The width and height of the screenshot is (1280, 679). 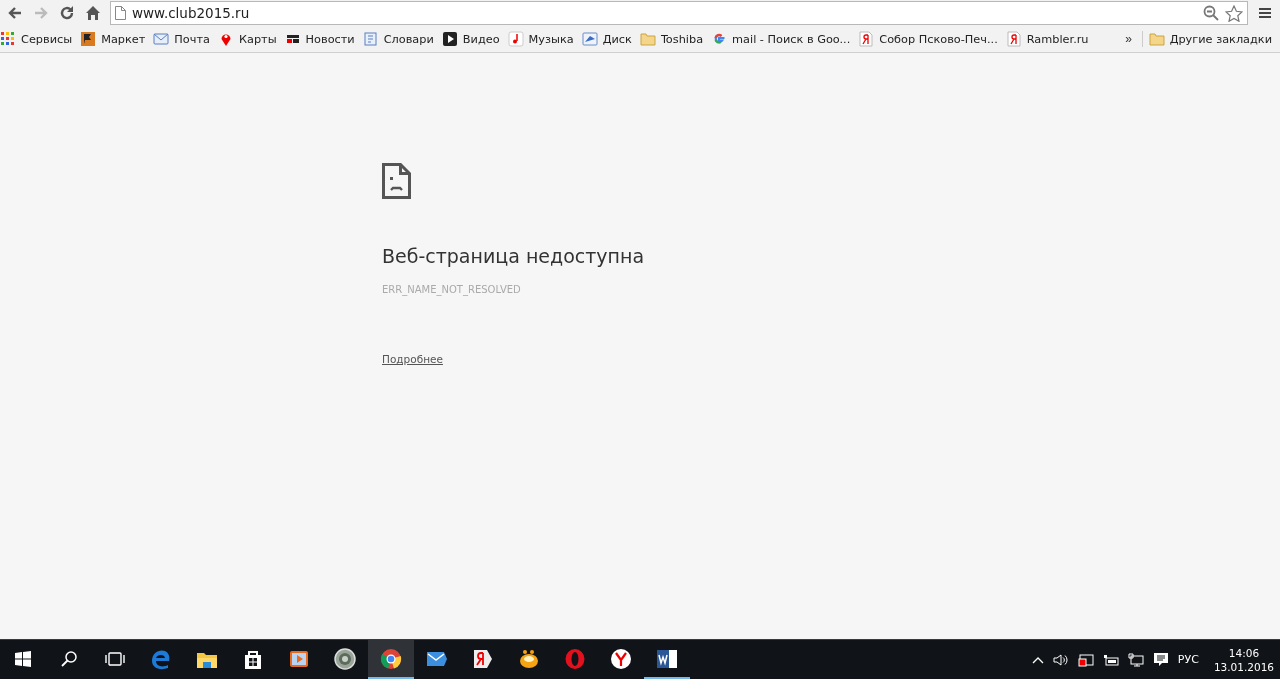 What do you see at coordinates (161, 39) in the screenshot?
I see `envelope-icon` at bounding box center [161, 39].